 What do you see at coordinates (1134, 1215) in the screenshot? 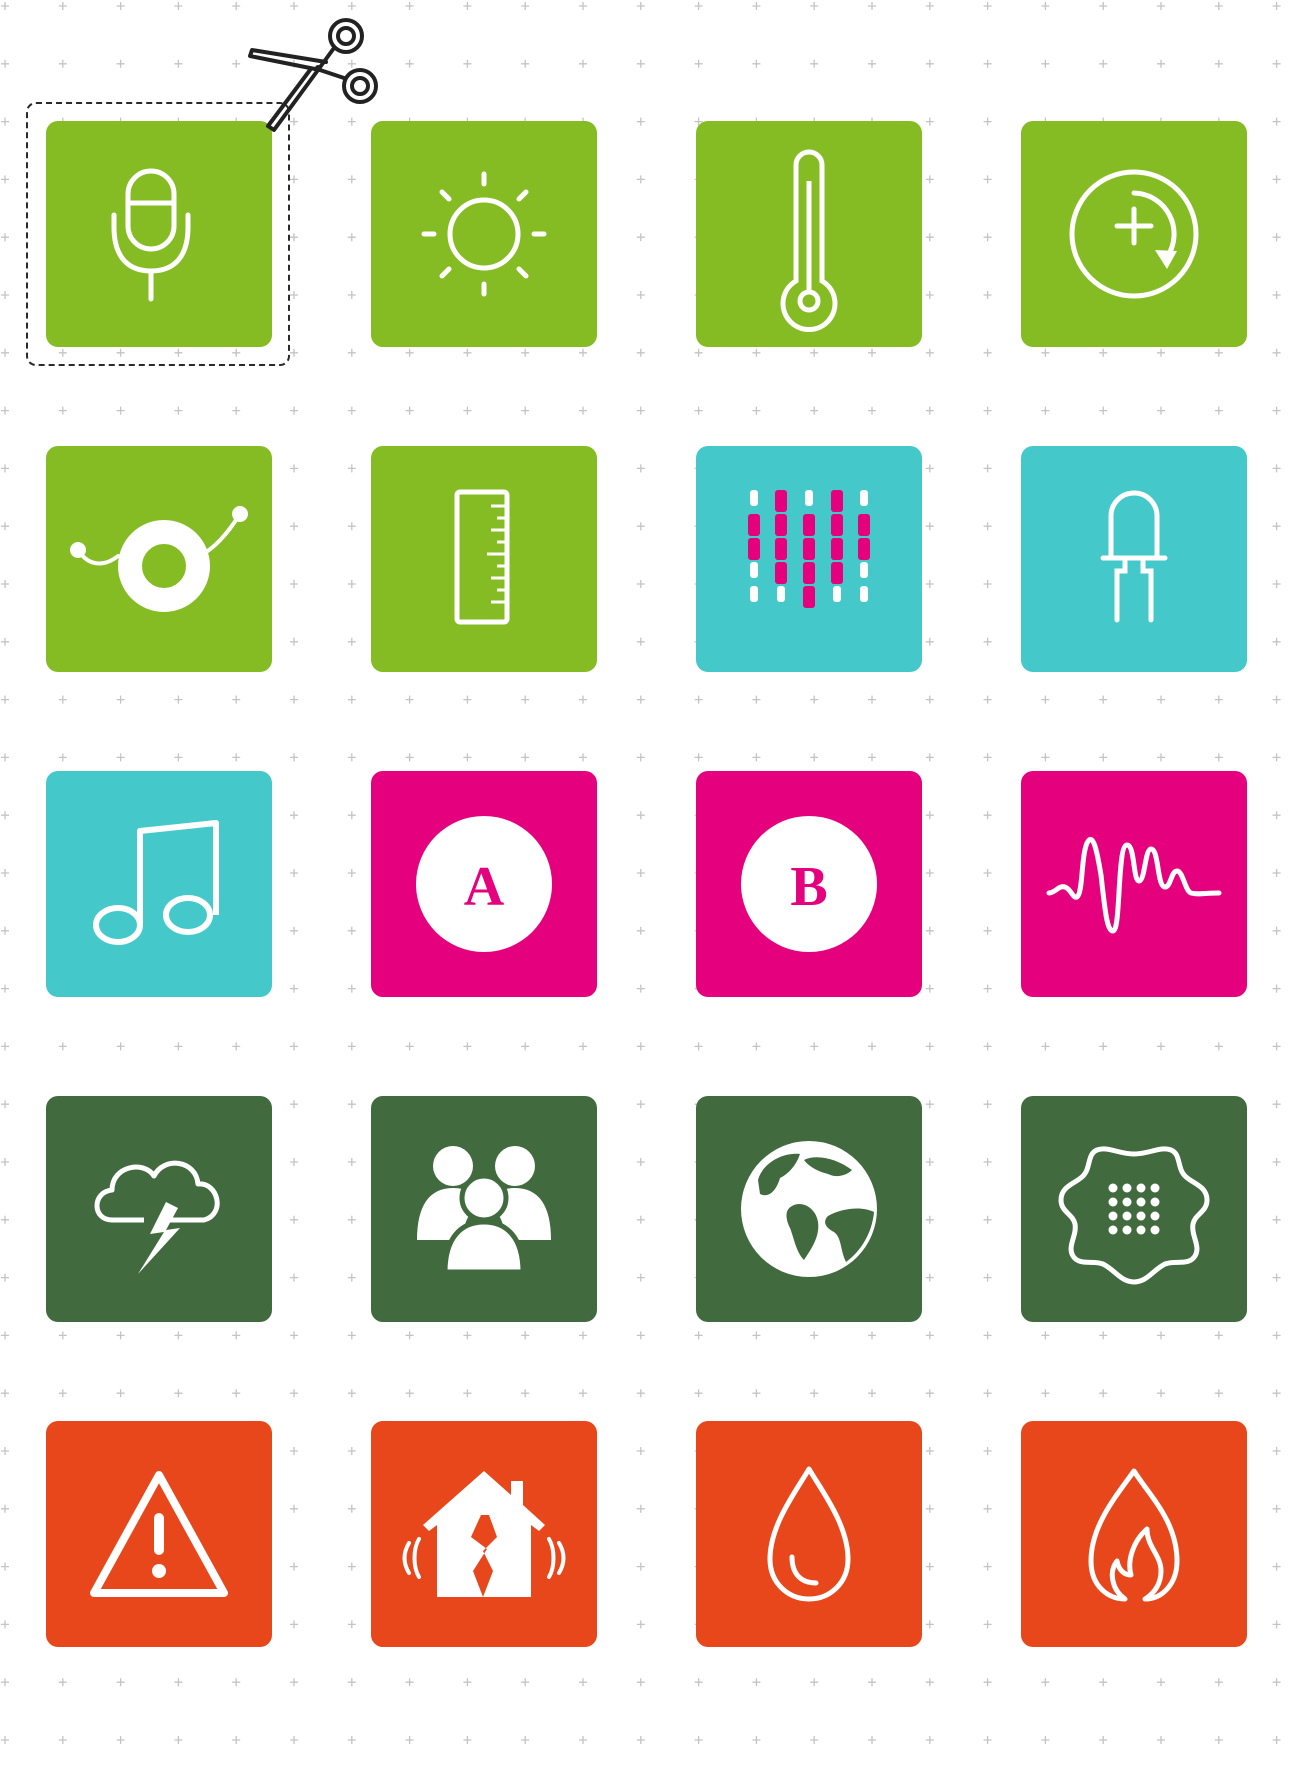
I see `splat-grid-icon` at bounding box center [1134, 1215].